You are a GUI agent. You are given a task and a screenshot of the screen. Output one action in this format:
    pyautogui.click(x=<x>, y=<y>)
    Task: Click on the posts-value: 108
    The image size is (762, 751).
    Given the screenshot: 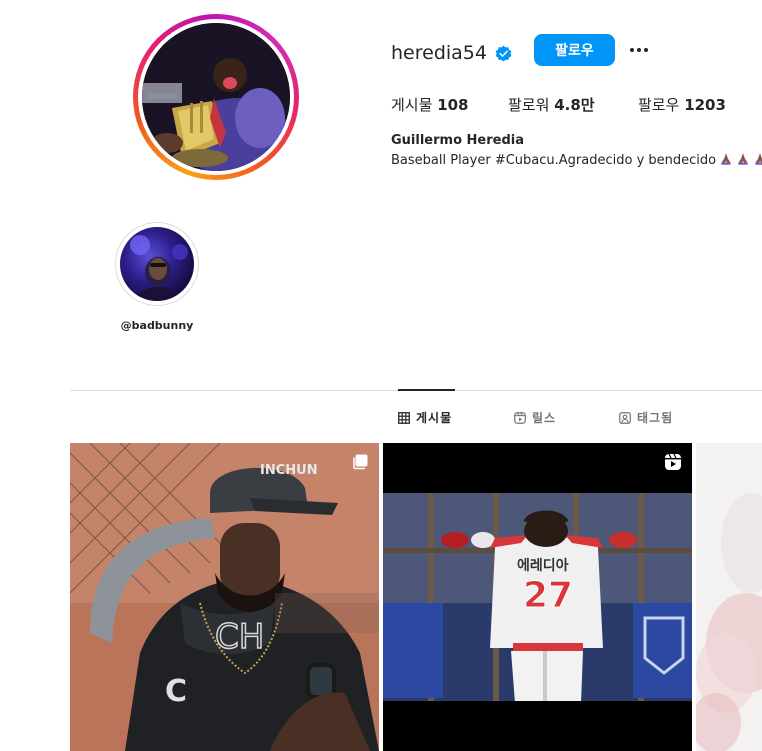 What is the action you would take?
    pyautogui.click(x=453, y=105)
    